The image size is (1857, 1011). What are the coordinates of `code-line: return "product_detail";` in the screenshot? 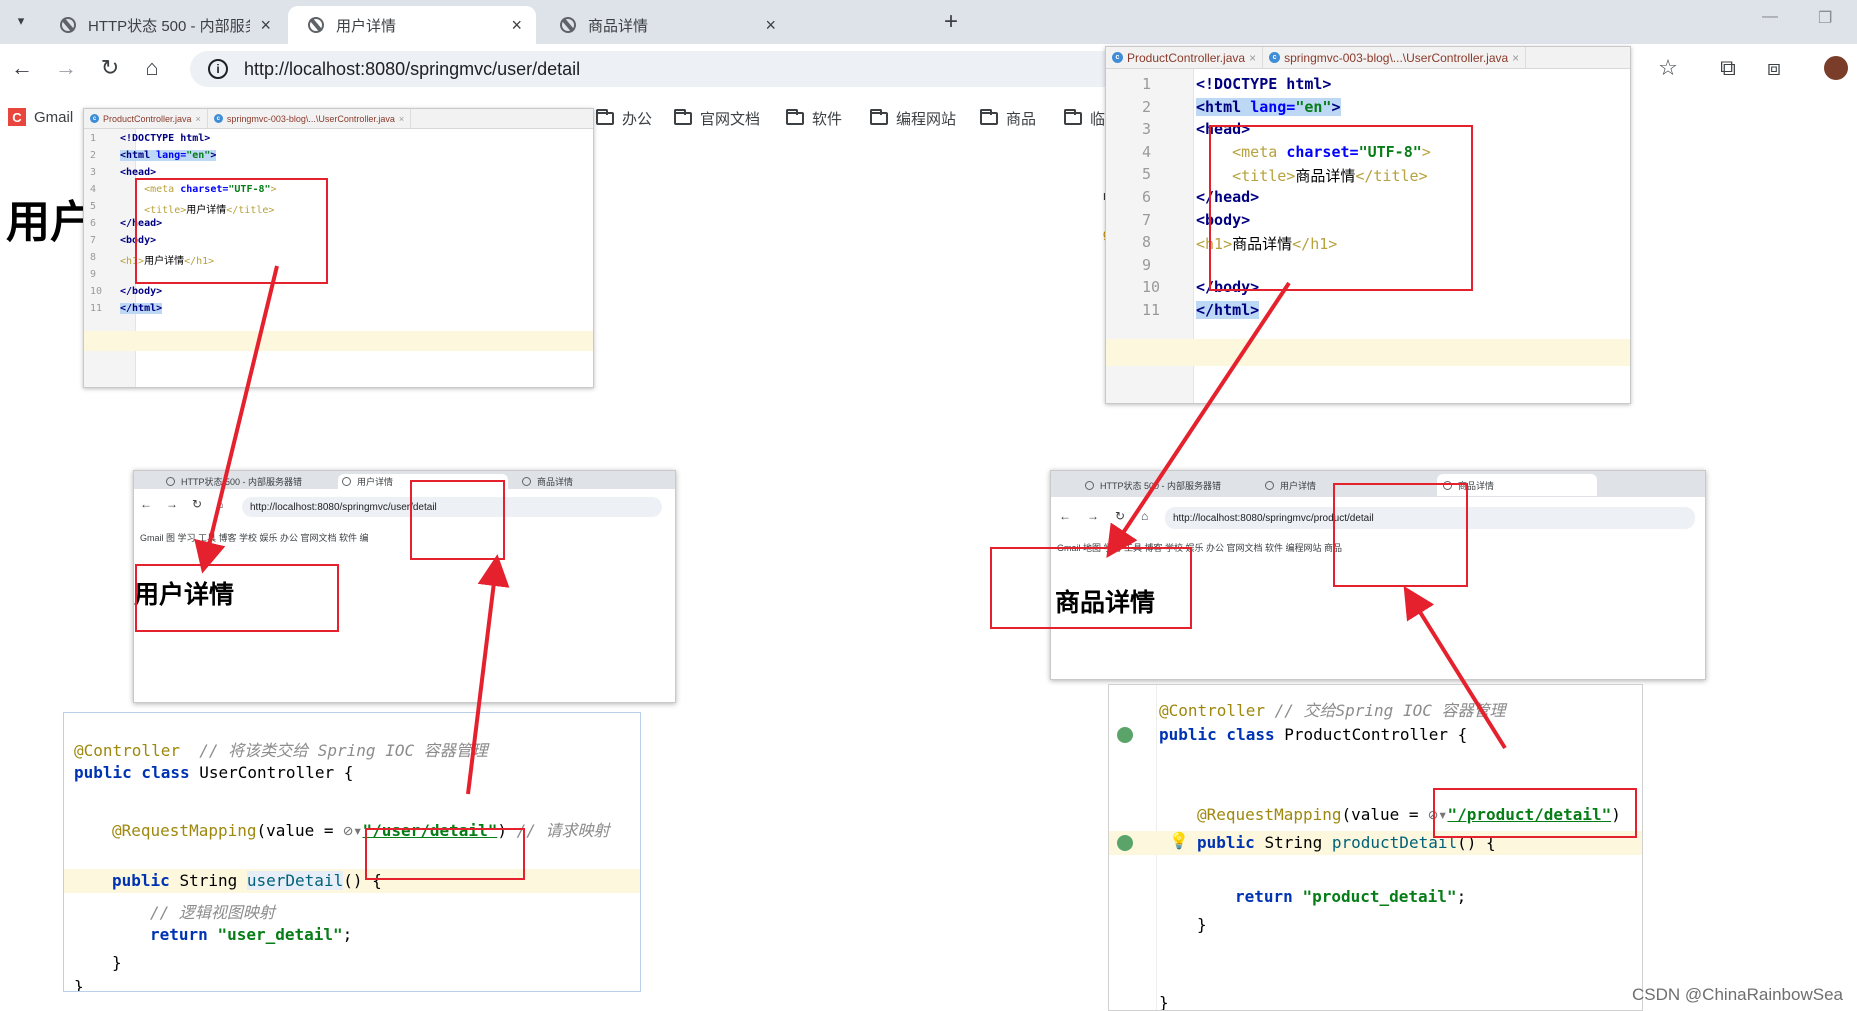 It's located at (1350, 896).